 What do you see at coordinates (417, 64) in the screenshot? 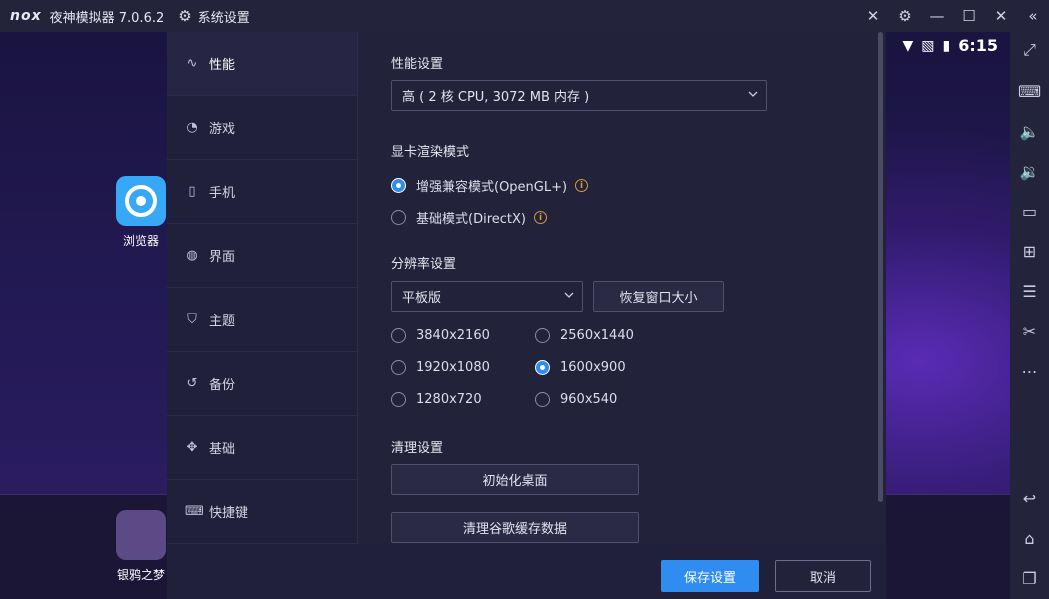
I see `performance-title: 性能设置` at bounding box center [417, 64].